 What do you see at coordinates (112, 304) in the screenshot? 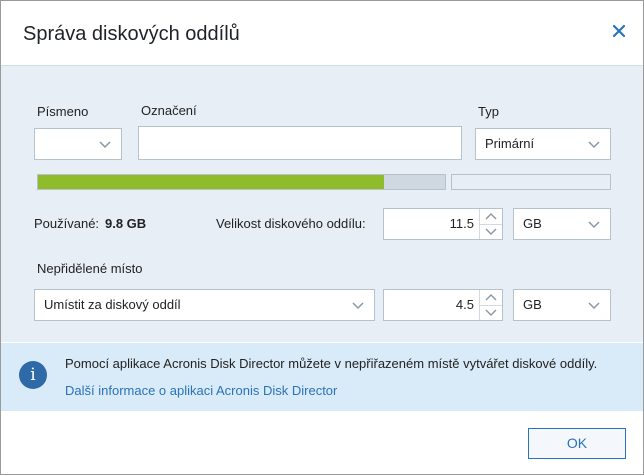
I see `unallocated-placement-value: Umístit za diskový oddíl` at bounding box center [112, 304].